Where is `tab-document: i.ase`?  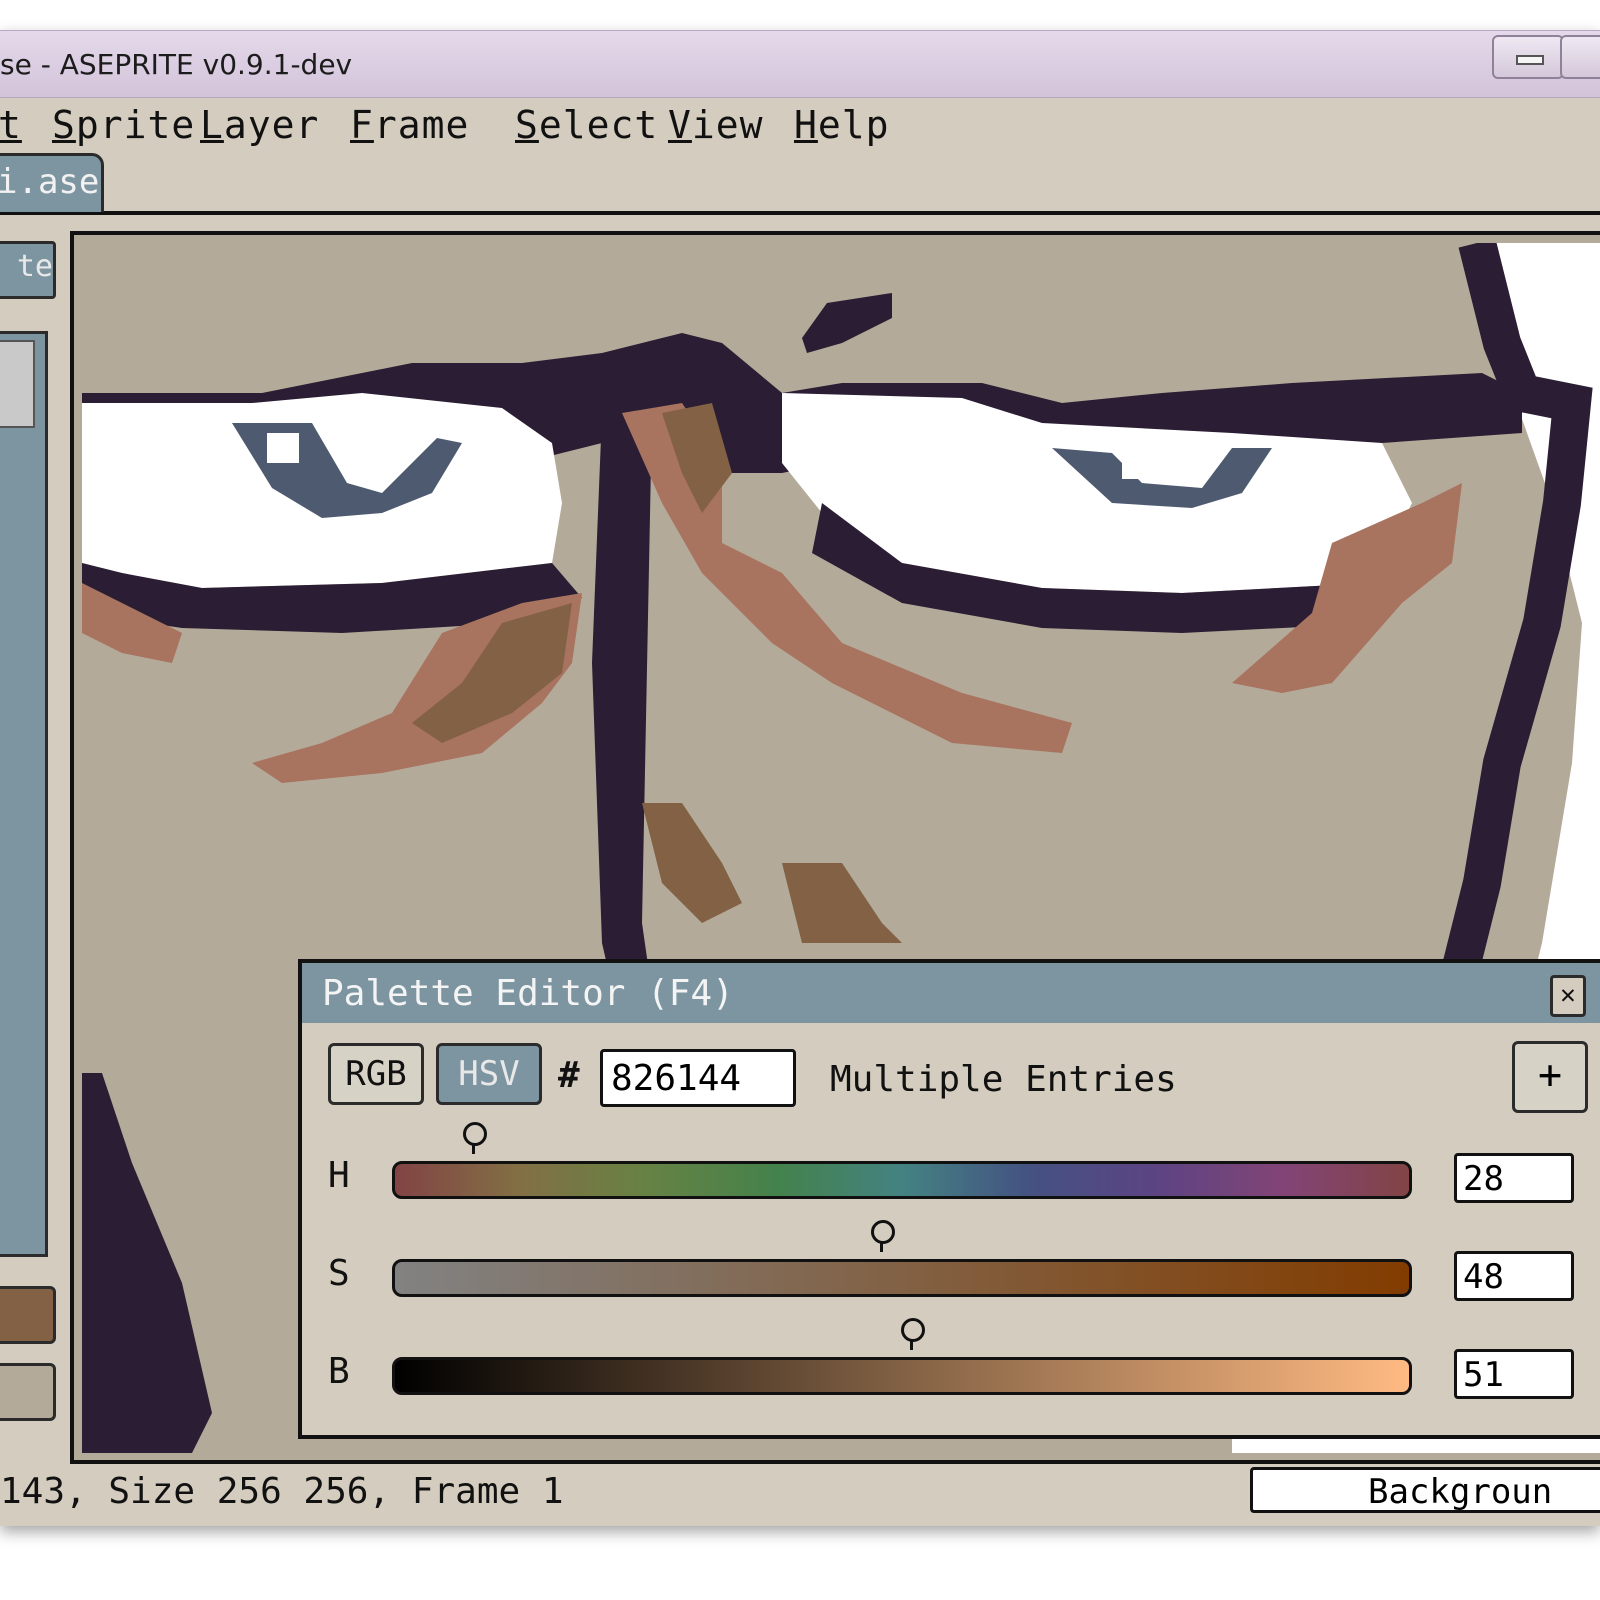
tab-document: i.ase is located at coordinates (52, 182).